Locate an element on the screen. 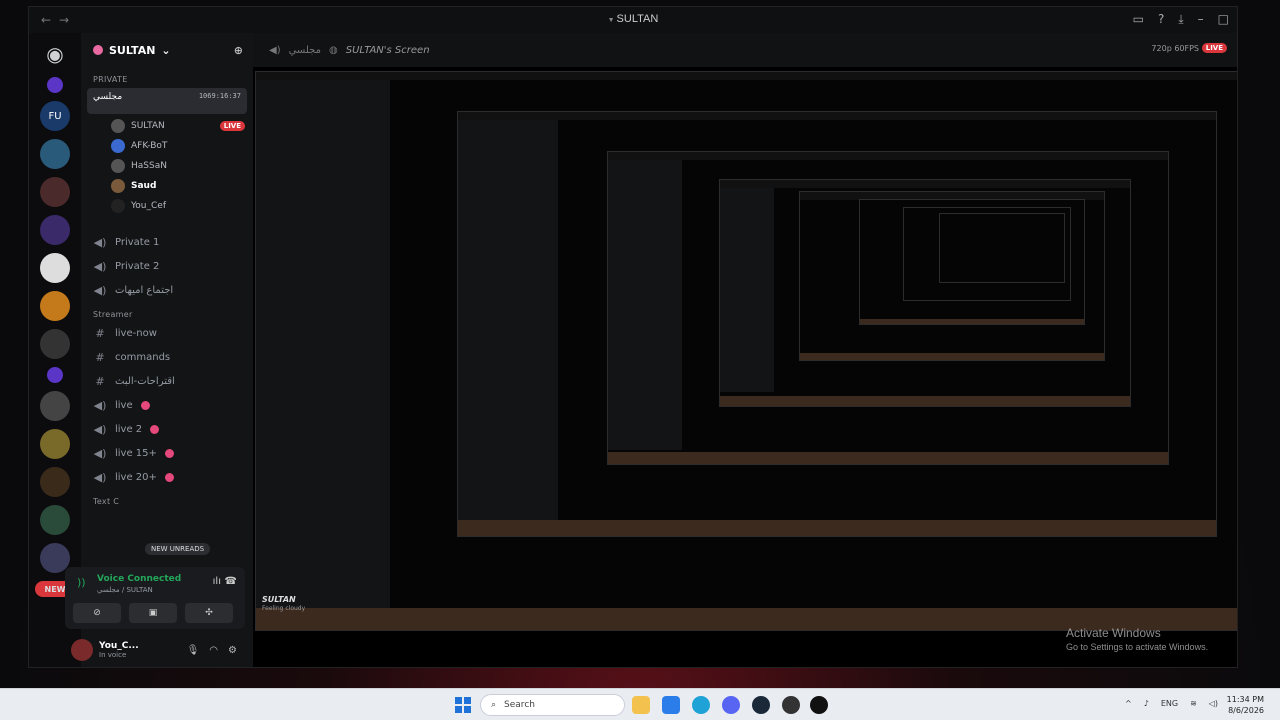 This screenshot has height=720, width=1280. store-icon is located at coordinates (671, 705).